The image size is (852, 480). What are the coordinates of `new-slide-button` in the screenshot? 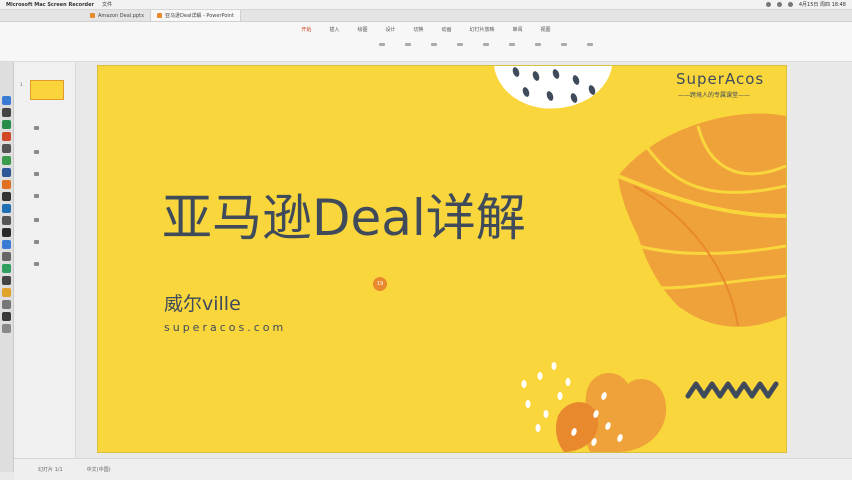 It's located at (382, 44).